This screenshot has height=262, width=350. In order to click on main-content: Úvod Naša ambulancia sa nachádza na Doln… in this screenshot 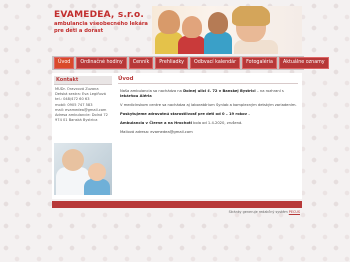, I will do `click(208, 107)`.